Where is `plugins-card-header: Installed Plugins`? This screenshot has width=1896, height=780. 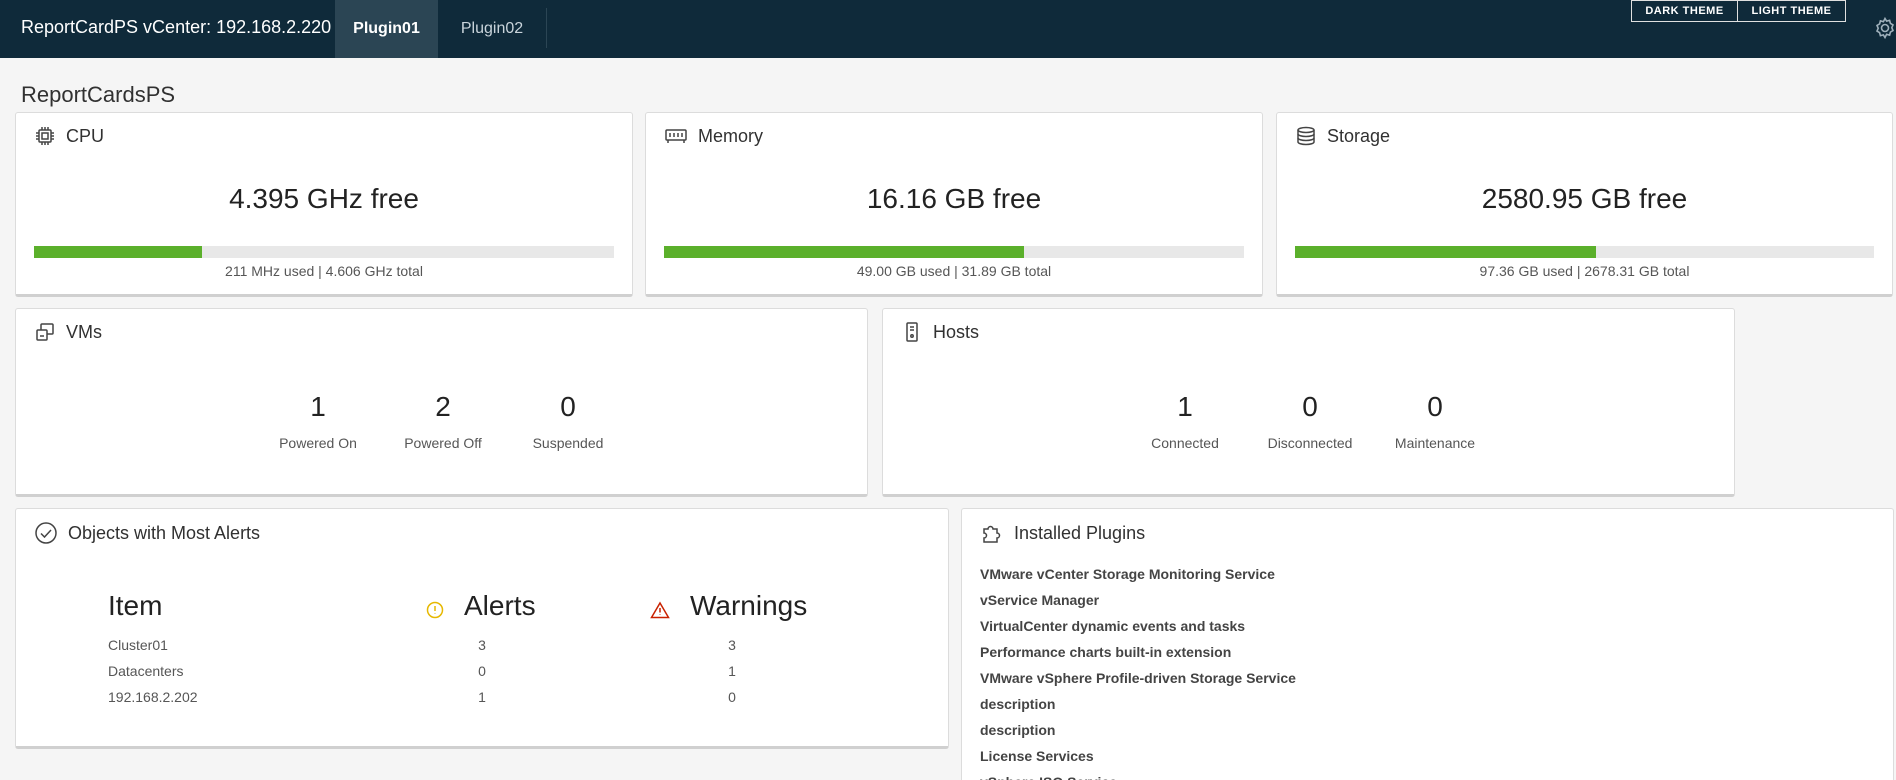 plugins-card-header: Installed Plugins is located at coordinates (1062, 533).